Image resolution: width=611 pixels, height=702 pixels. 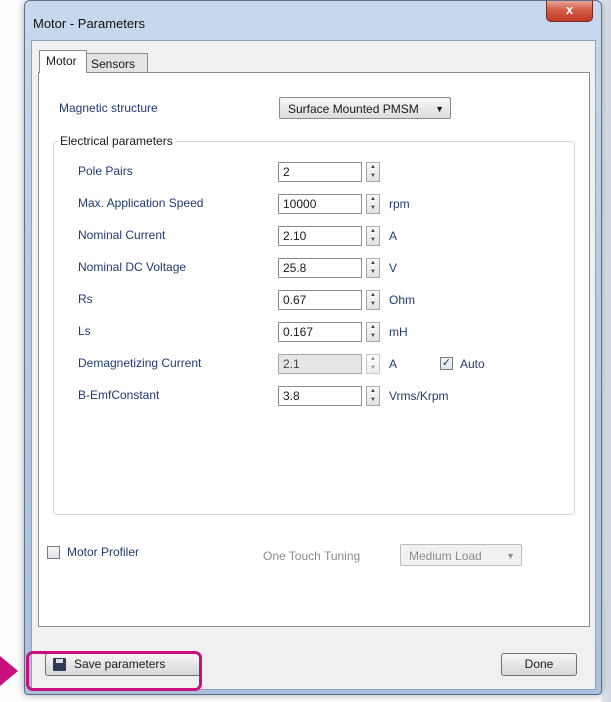 What do you see at coordinates (419, 396) in the screenshot?
I see `bemf-constant-unit: Vrms/Krpm` at bounding box center [419, 396].